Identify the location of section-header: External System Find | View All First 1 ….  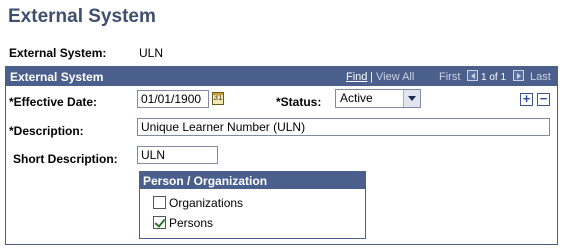
(281, 76).